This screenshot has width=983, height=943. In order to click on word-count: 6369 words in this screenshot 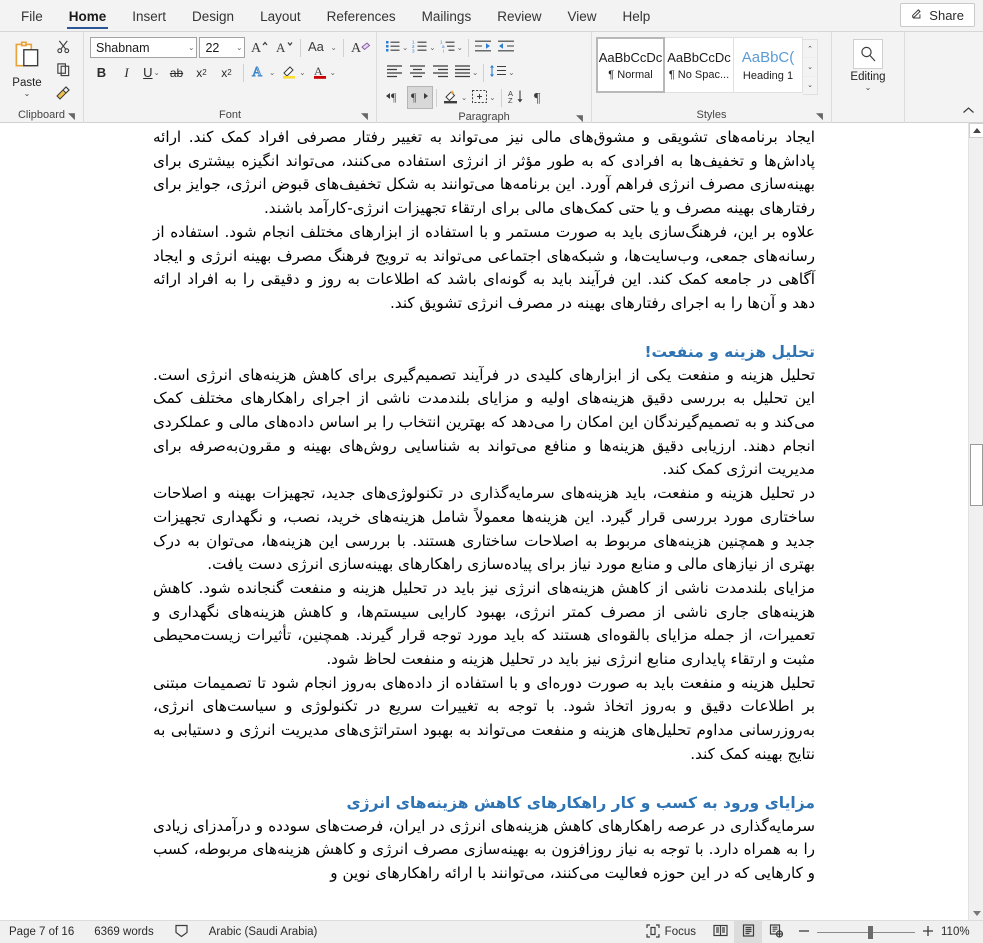, I will do `click(123, 932)`.